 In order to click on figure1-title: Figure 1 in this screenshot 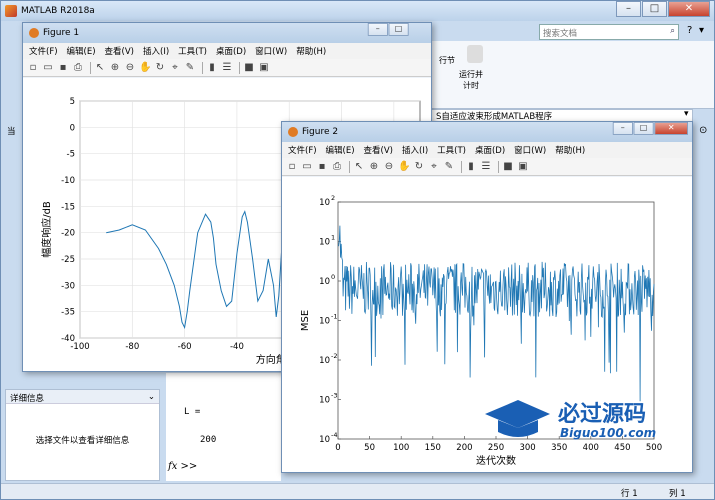, I will do `click(61, 33)`.